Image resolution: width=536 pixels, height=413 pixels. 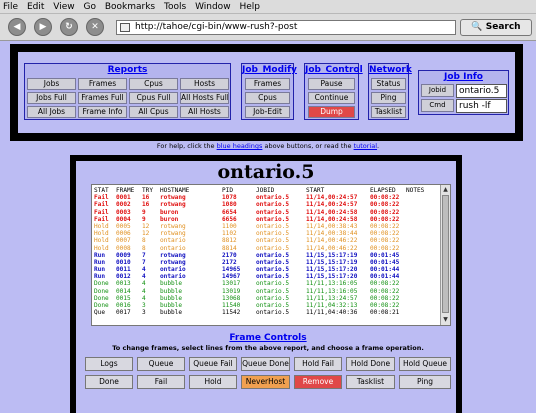 What do you see at coordinates (161, 364) in the screenshot?
I see `queue-button: Queue` at bounding box center [161, 364].